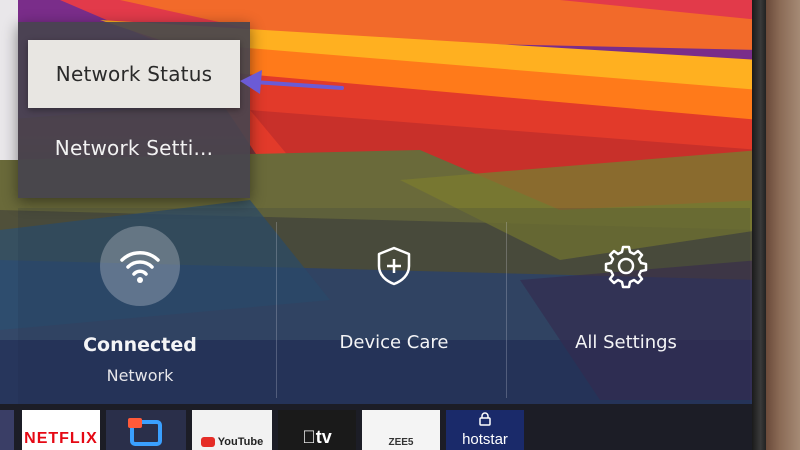  Describe the element at coordinates (61, 438) in the screenshot. I see `app-label: NETFLIX` at that location.